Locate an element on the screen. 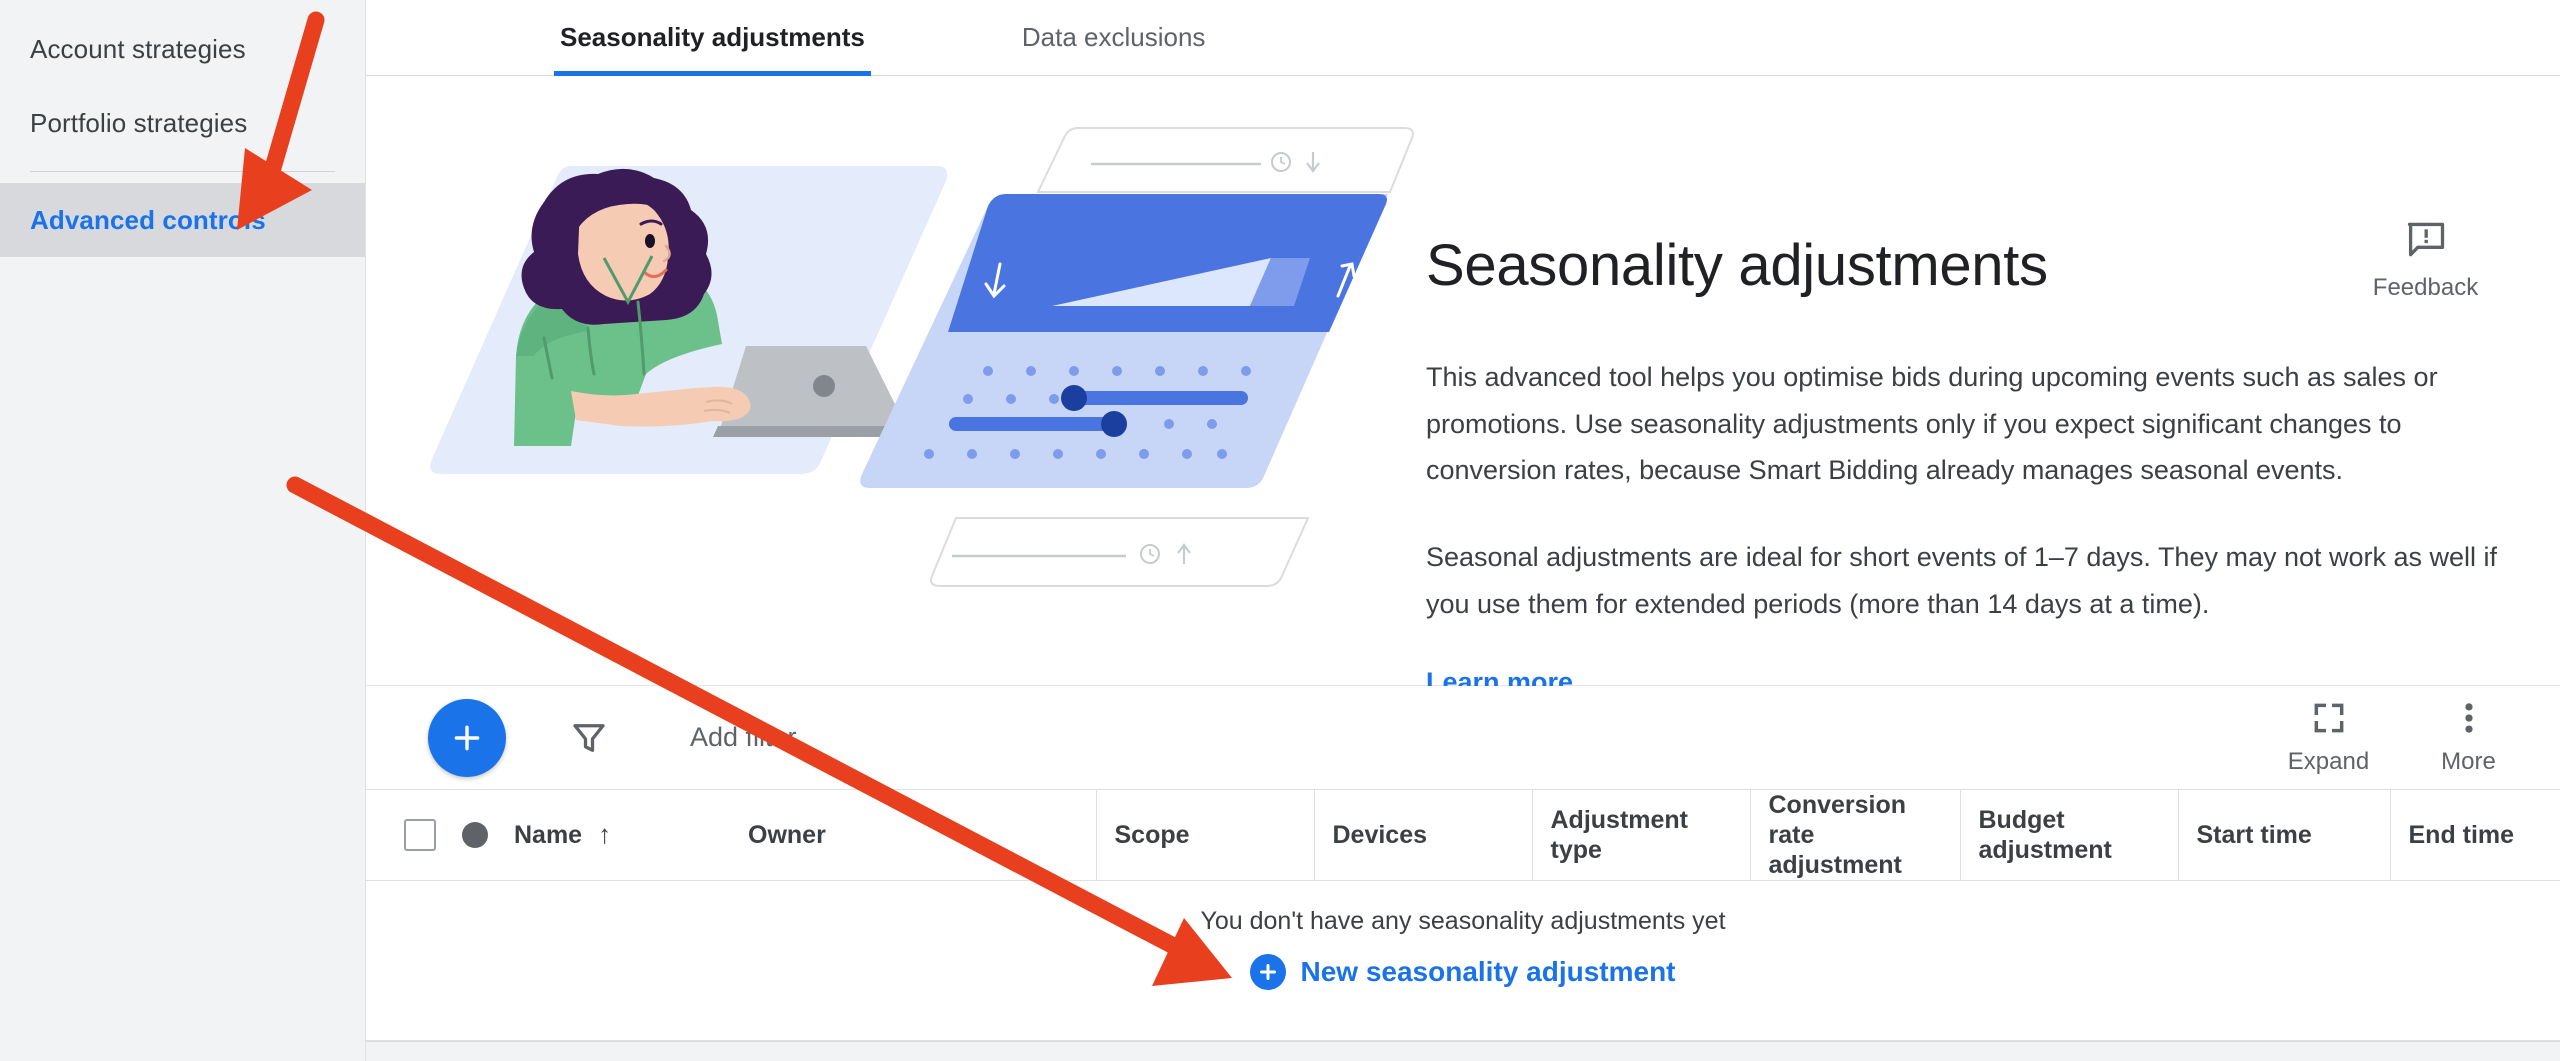  filter-button is located at coordinates (589, 738).